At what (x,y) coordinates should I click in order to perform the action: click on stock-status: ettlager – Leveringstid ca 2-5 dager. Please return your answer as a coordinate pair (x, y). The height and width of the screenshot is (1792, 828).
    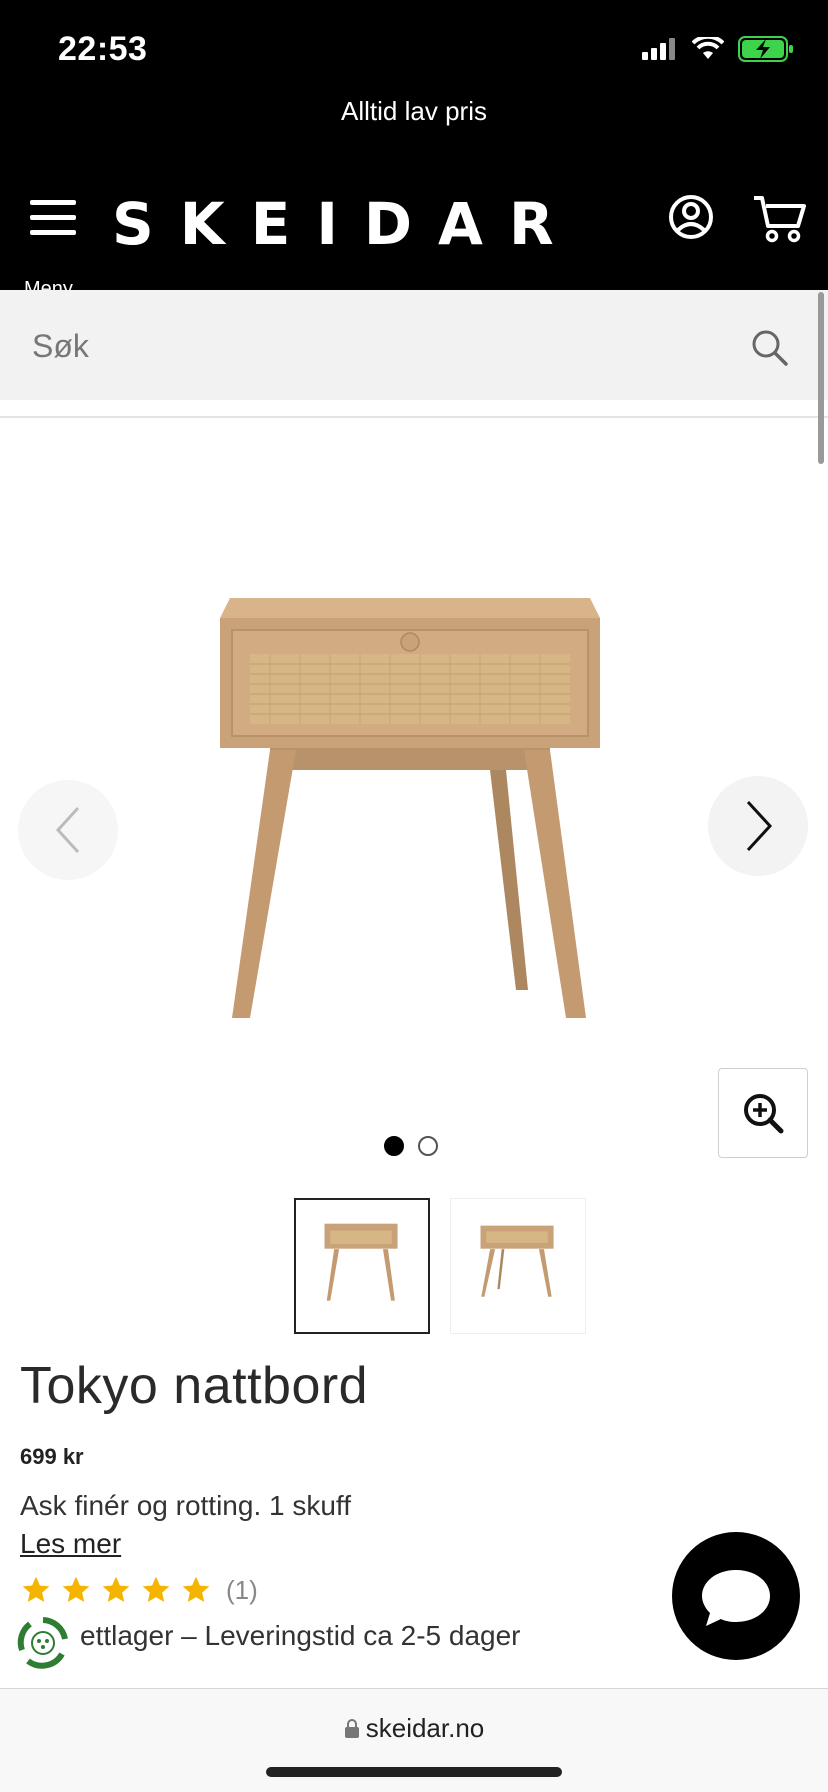
    Looking at the image, I should click on (300, 1635).